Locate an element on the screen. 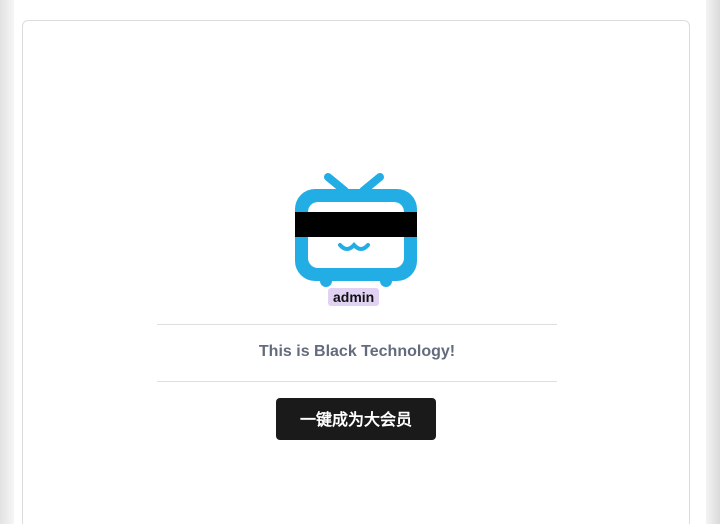 This screenshot has width=720, height=524. window-edge-right is located at coordinates (713, 262).